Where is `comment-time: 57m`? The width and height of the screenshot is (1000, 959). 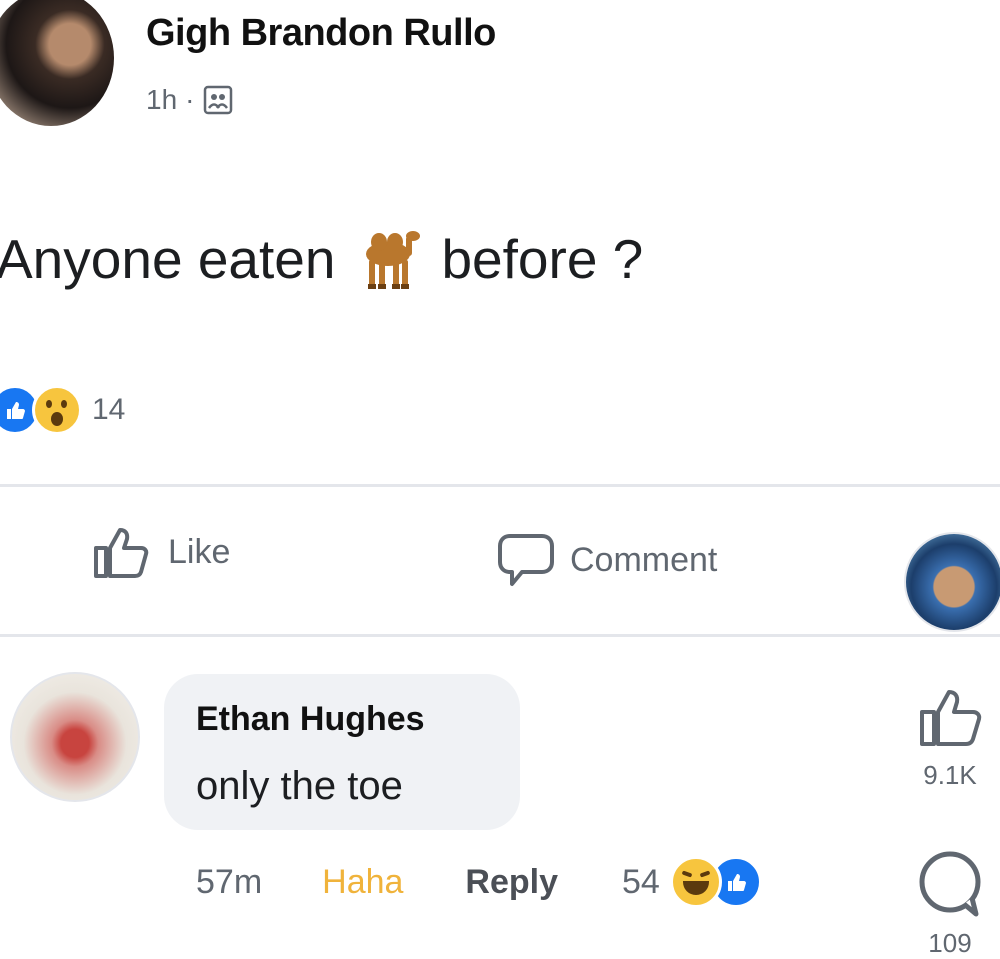
comment-time: 57m is located at coordinates (229, 882).